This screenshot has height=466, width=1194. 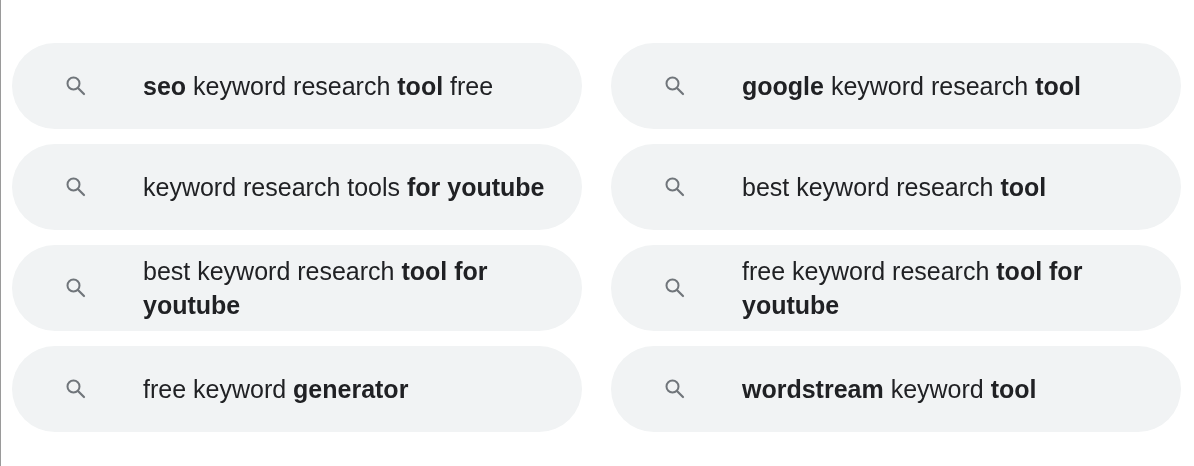 What do you see at coordinates (896, 288) in the screenshot?
I see `search-suggestion: free keyword research tool for youtube` at bounding box center [896, 288].